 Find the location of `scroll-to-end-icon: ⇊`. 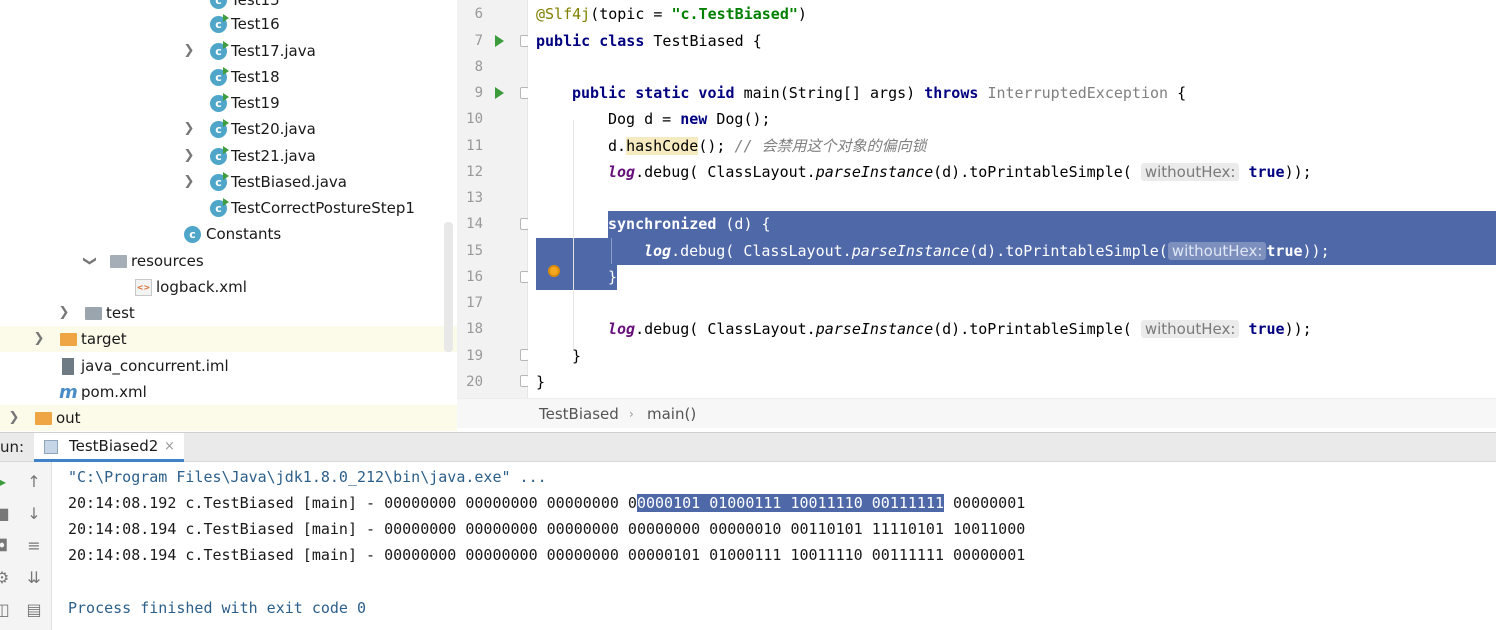

scroll-to-end-icon: ⇊ is located at coordinates (34, 578).